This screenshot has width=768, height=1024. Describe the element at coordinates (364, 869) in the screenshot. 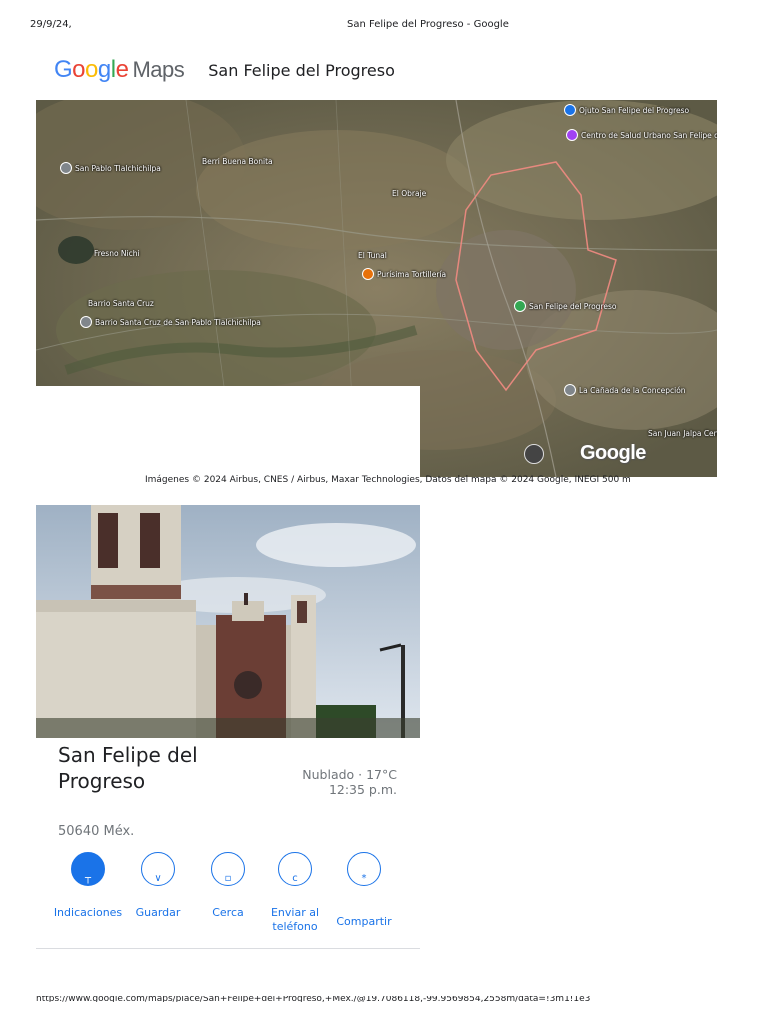

I see `share-icon: *` at that location.